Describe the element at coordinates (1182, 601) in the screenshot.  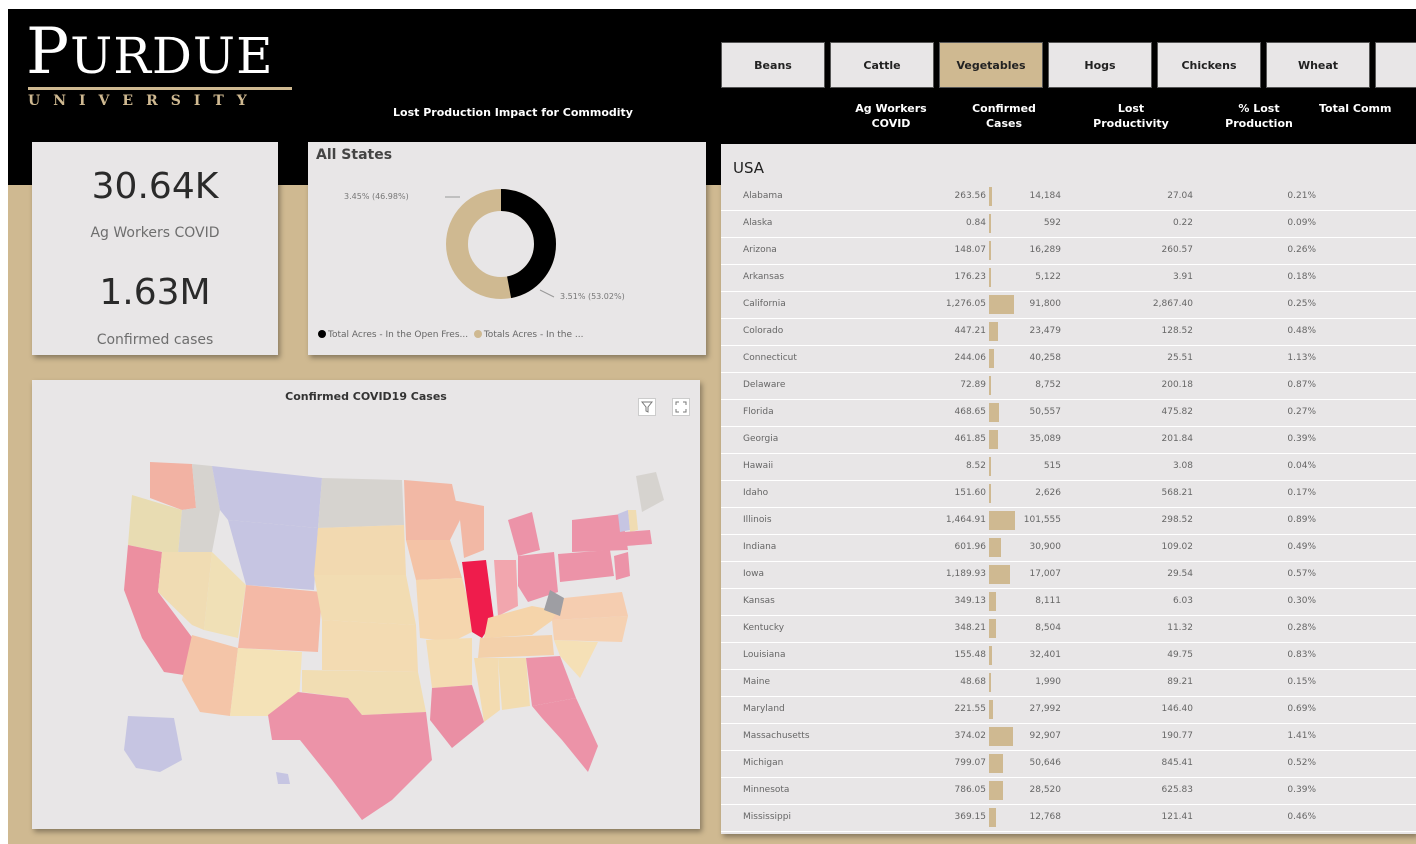
I see `lost-productivity-cell: 6.03` at that location.